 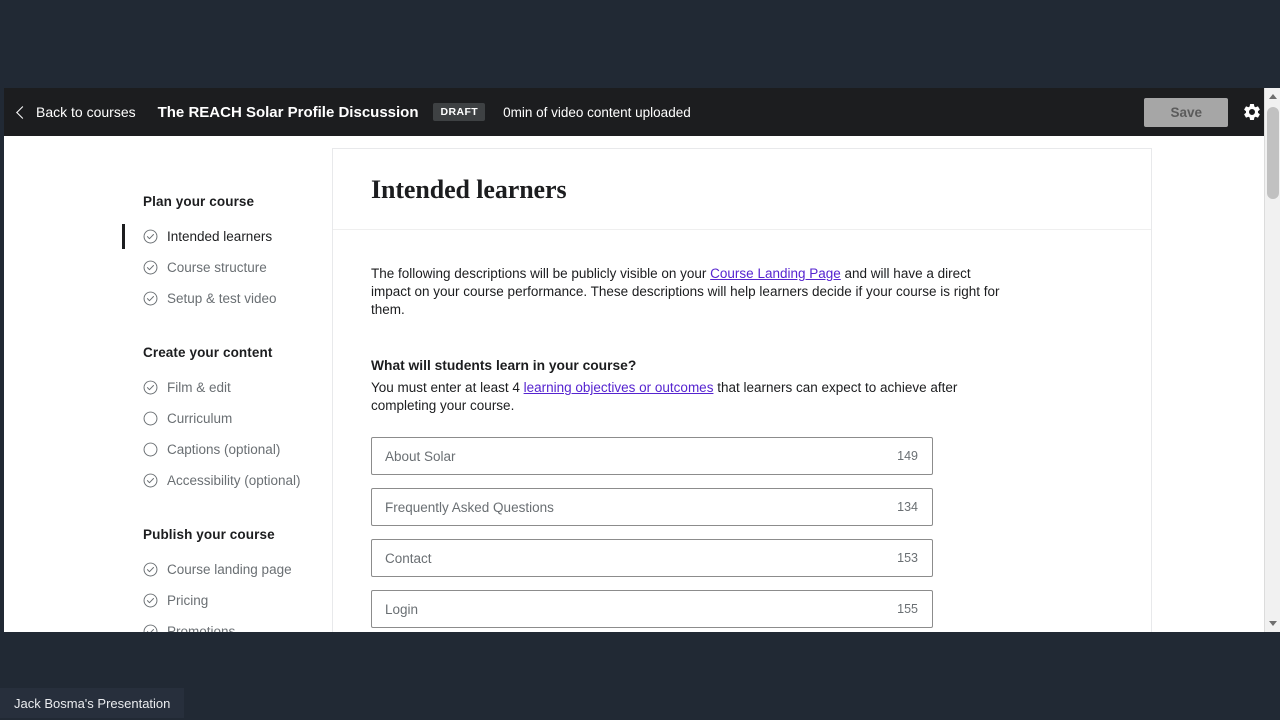 I want to click on sidebar-group-title: Create your content, so click(x=208, y=352).